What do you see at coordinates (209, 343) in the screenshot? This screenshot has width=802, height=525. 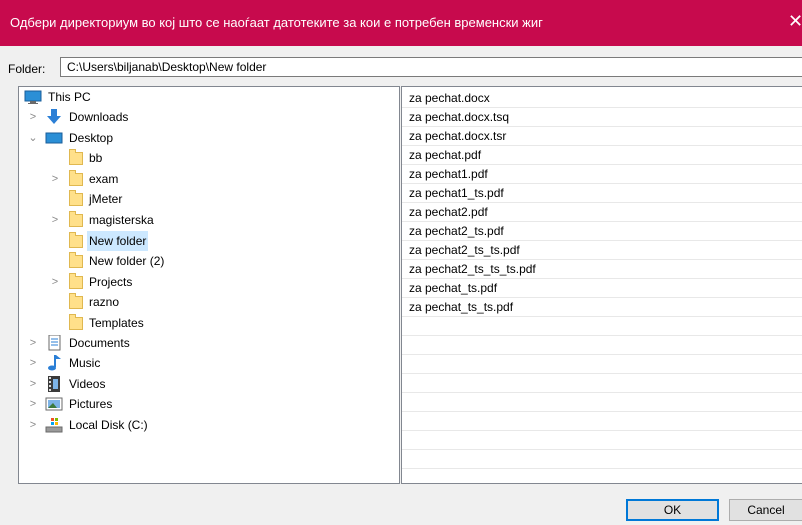 I see `tree-item-documents: > Documents` at bounding box center [209, 343].